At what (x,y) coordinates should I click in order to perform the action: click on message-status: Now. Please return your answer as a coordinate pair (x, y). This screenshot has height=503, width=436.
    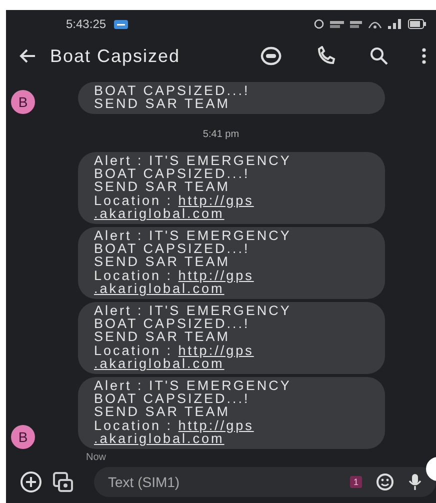
    Looking at the image, I should click on (96, 457).